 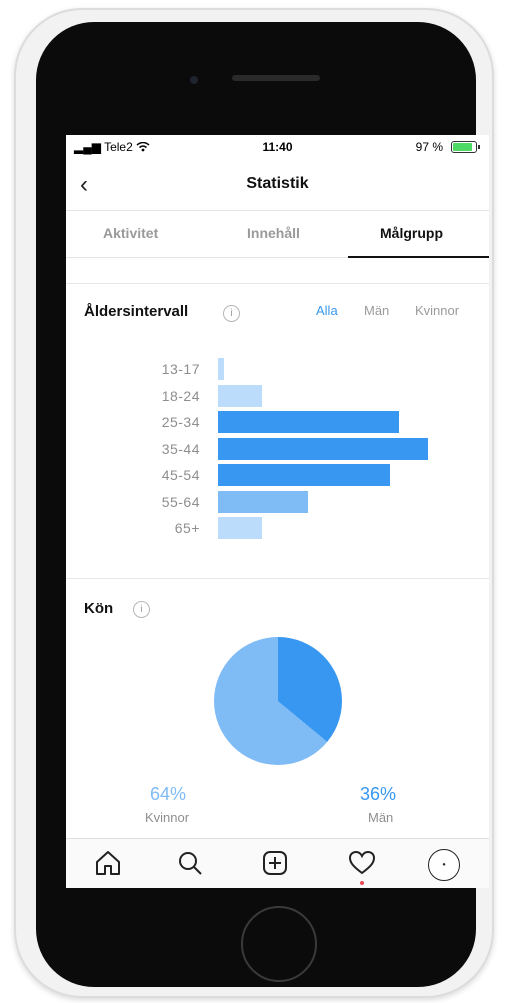 What do you see at coordinates (99, 608) in the screenshot?
I see `gender-section-title: Kön` at bounding box center [99, 608].